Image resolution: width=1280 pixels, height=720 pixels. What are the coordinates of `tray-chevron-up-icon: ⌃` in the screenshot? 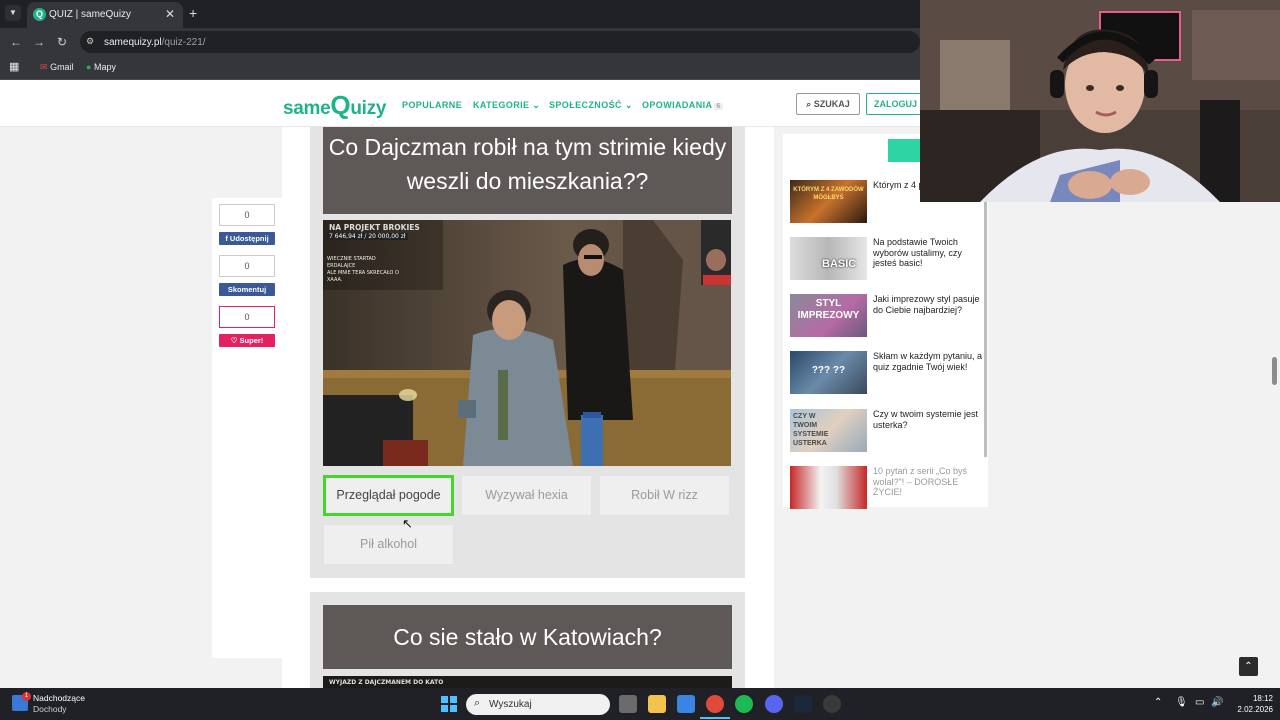 It's located at (1158, 702).